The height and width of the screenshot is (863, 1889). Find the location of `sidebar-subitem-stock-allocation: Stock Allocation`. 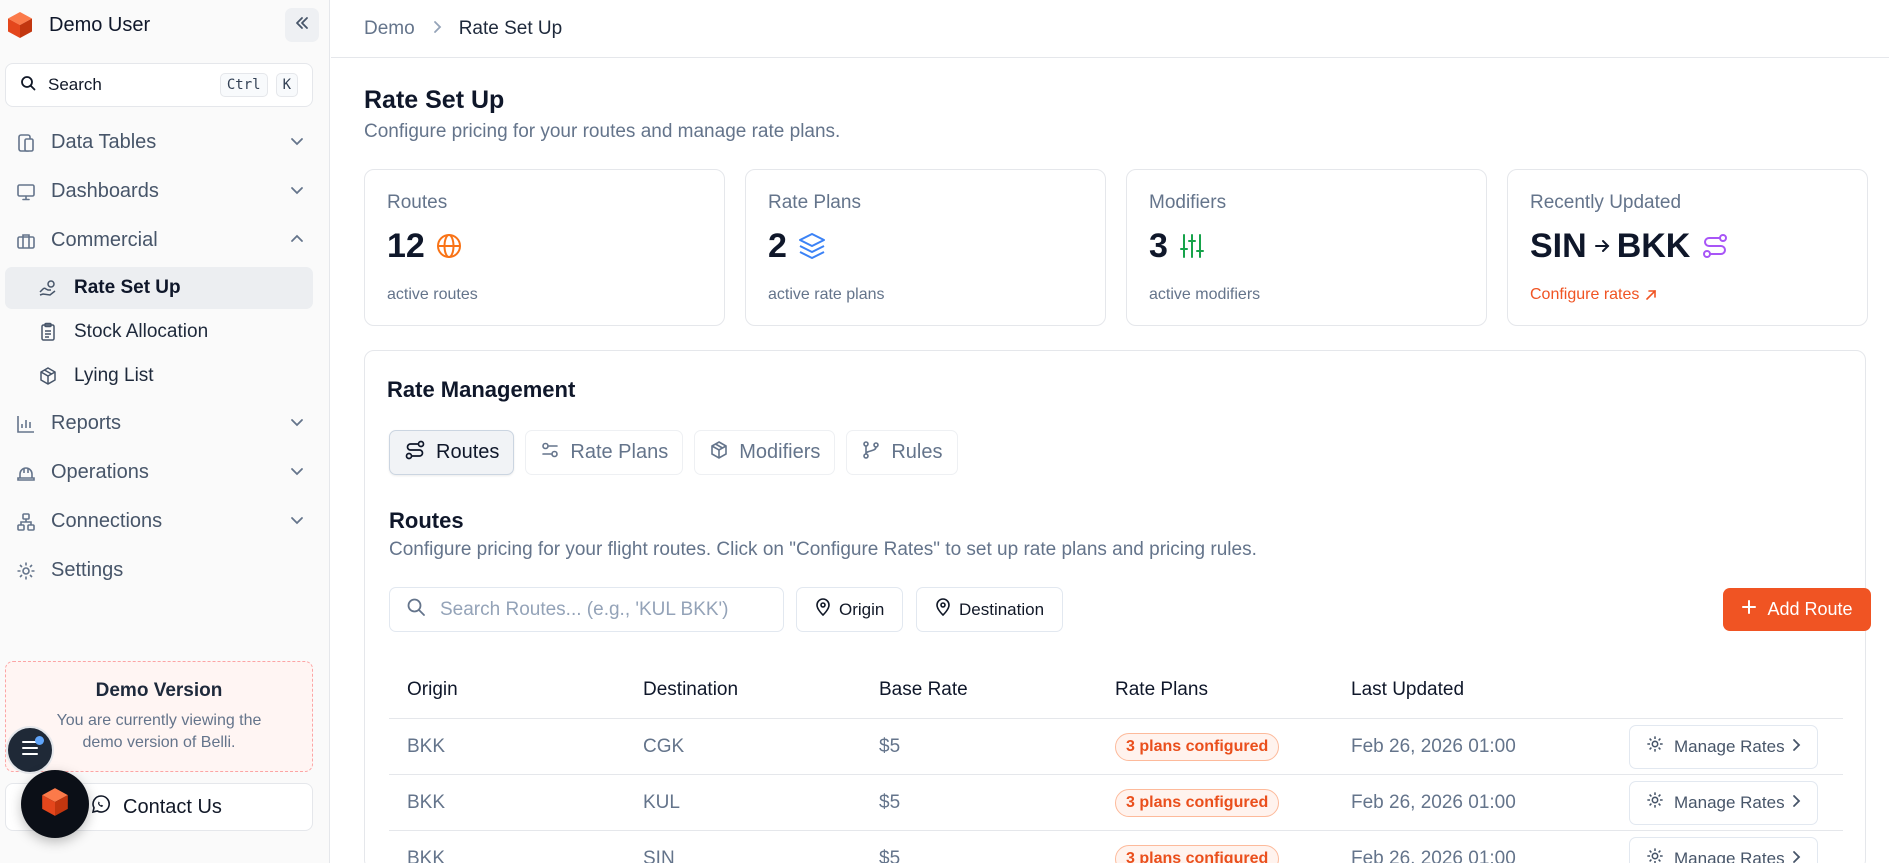

sidebar-subitem-stock-allocation: Stock Allocation is located at coordinates (159, 332).